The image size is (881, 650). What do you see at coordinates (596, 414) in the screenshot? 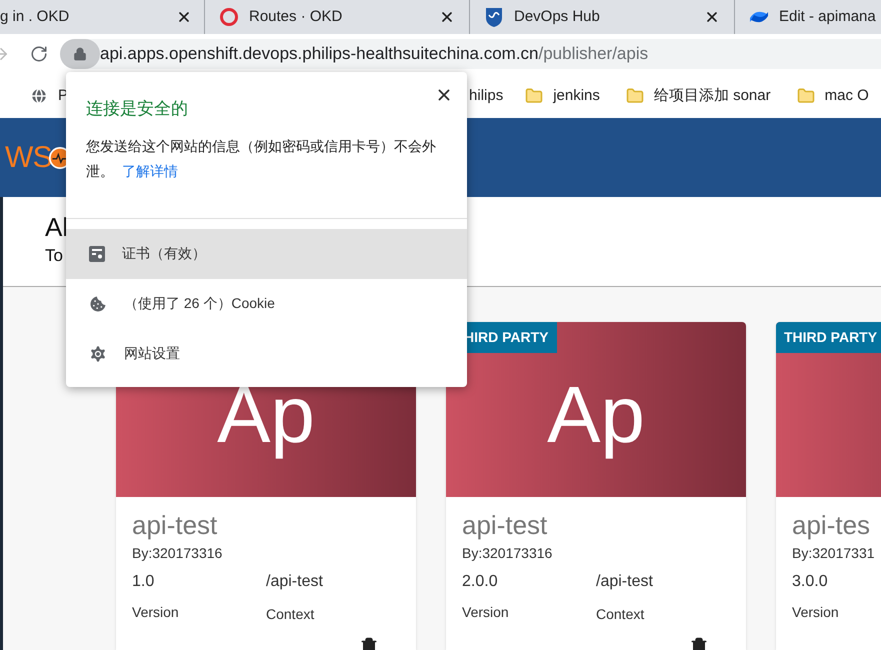
I see `thumbnail-text: Ap` at bounding box center [596, 414].